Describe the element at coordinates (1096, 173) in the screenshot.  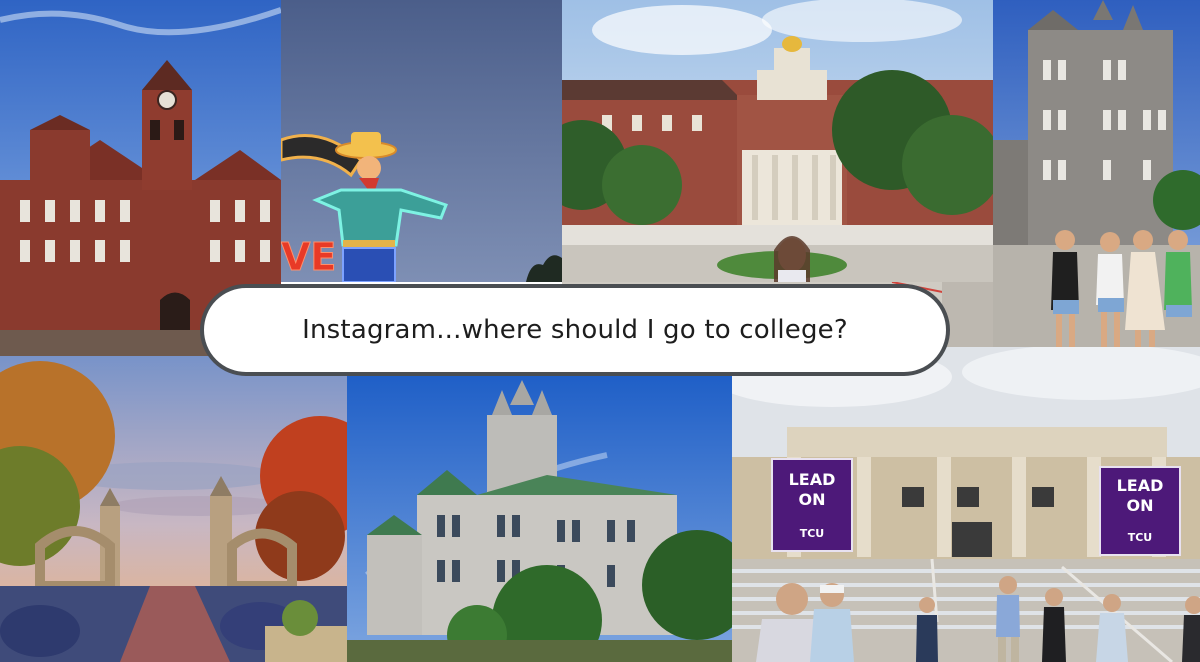
I see `photo-gothic-hall-friends` at that location.